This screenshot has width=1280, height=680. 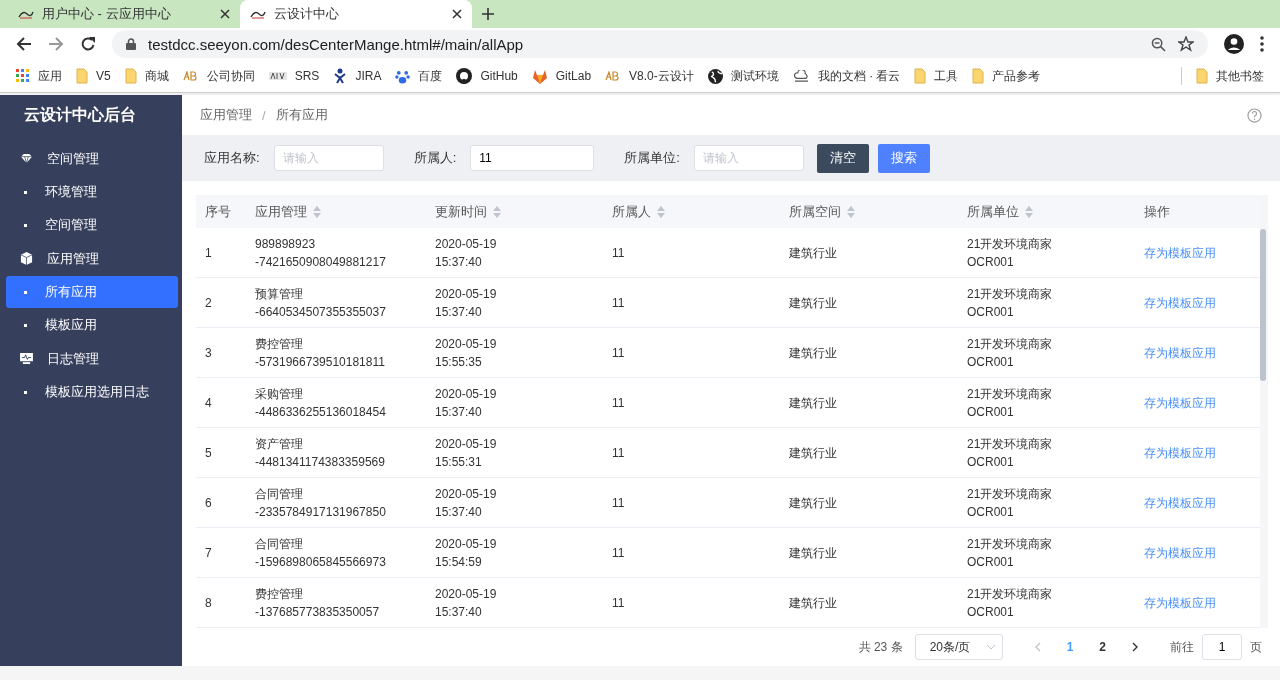 I want to click on logo-icon, so click(x=277, y=76).